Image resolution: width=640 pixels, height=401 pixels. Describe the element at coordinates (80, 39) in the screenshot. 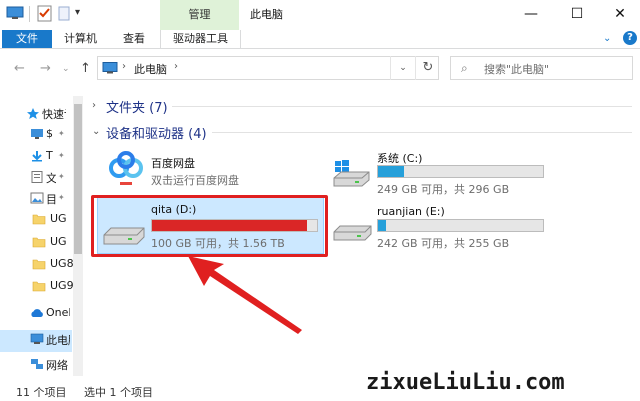

I see `tab-computer: 计算机` at that location.